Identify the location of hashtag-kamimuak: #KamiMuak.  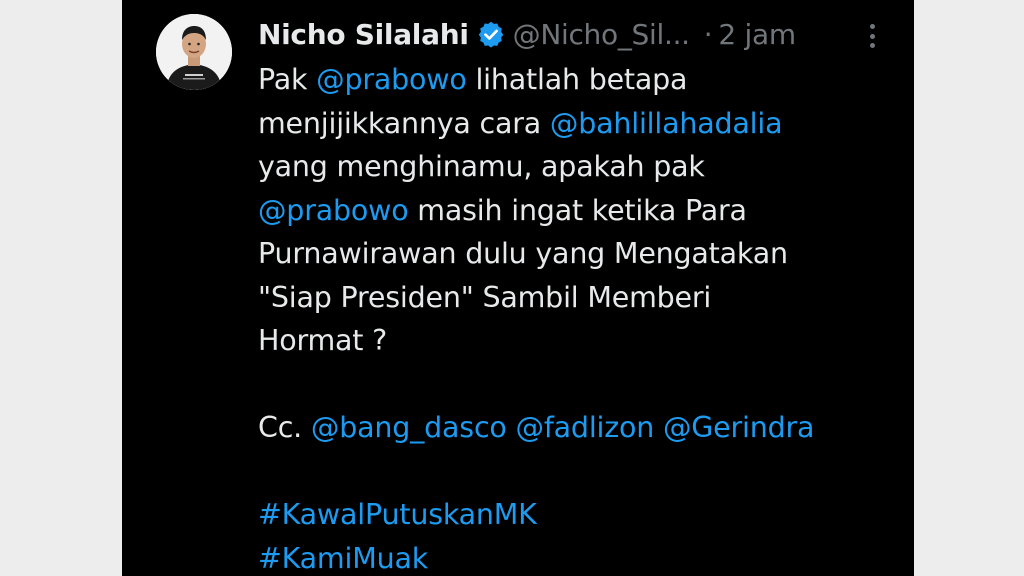
(343, 558).